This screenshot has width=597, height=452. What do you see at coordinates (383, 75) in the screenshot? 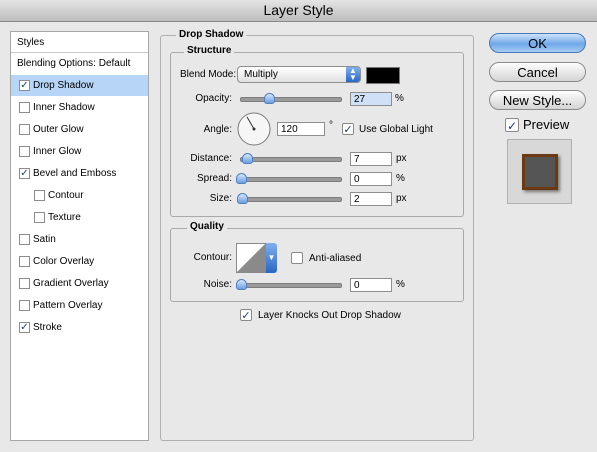
I see `shadow-color-swatch` at bounding box center [383, 75].